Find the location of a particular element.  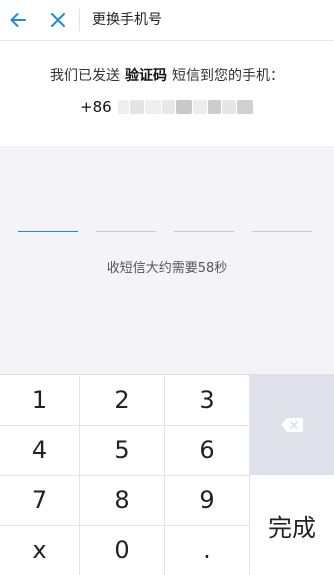

top-bar: 更换手机号 is located at coordinates (167, 20).